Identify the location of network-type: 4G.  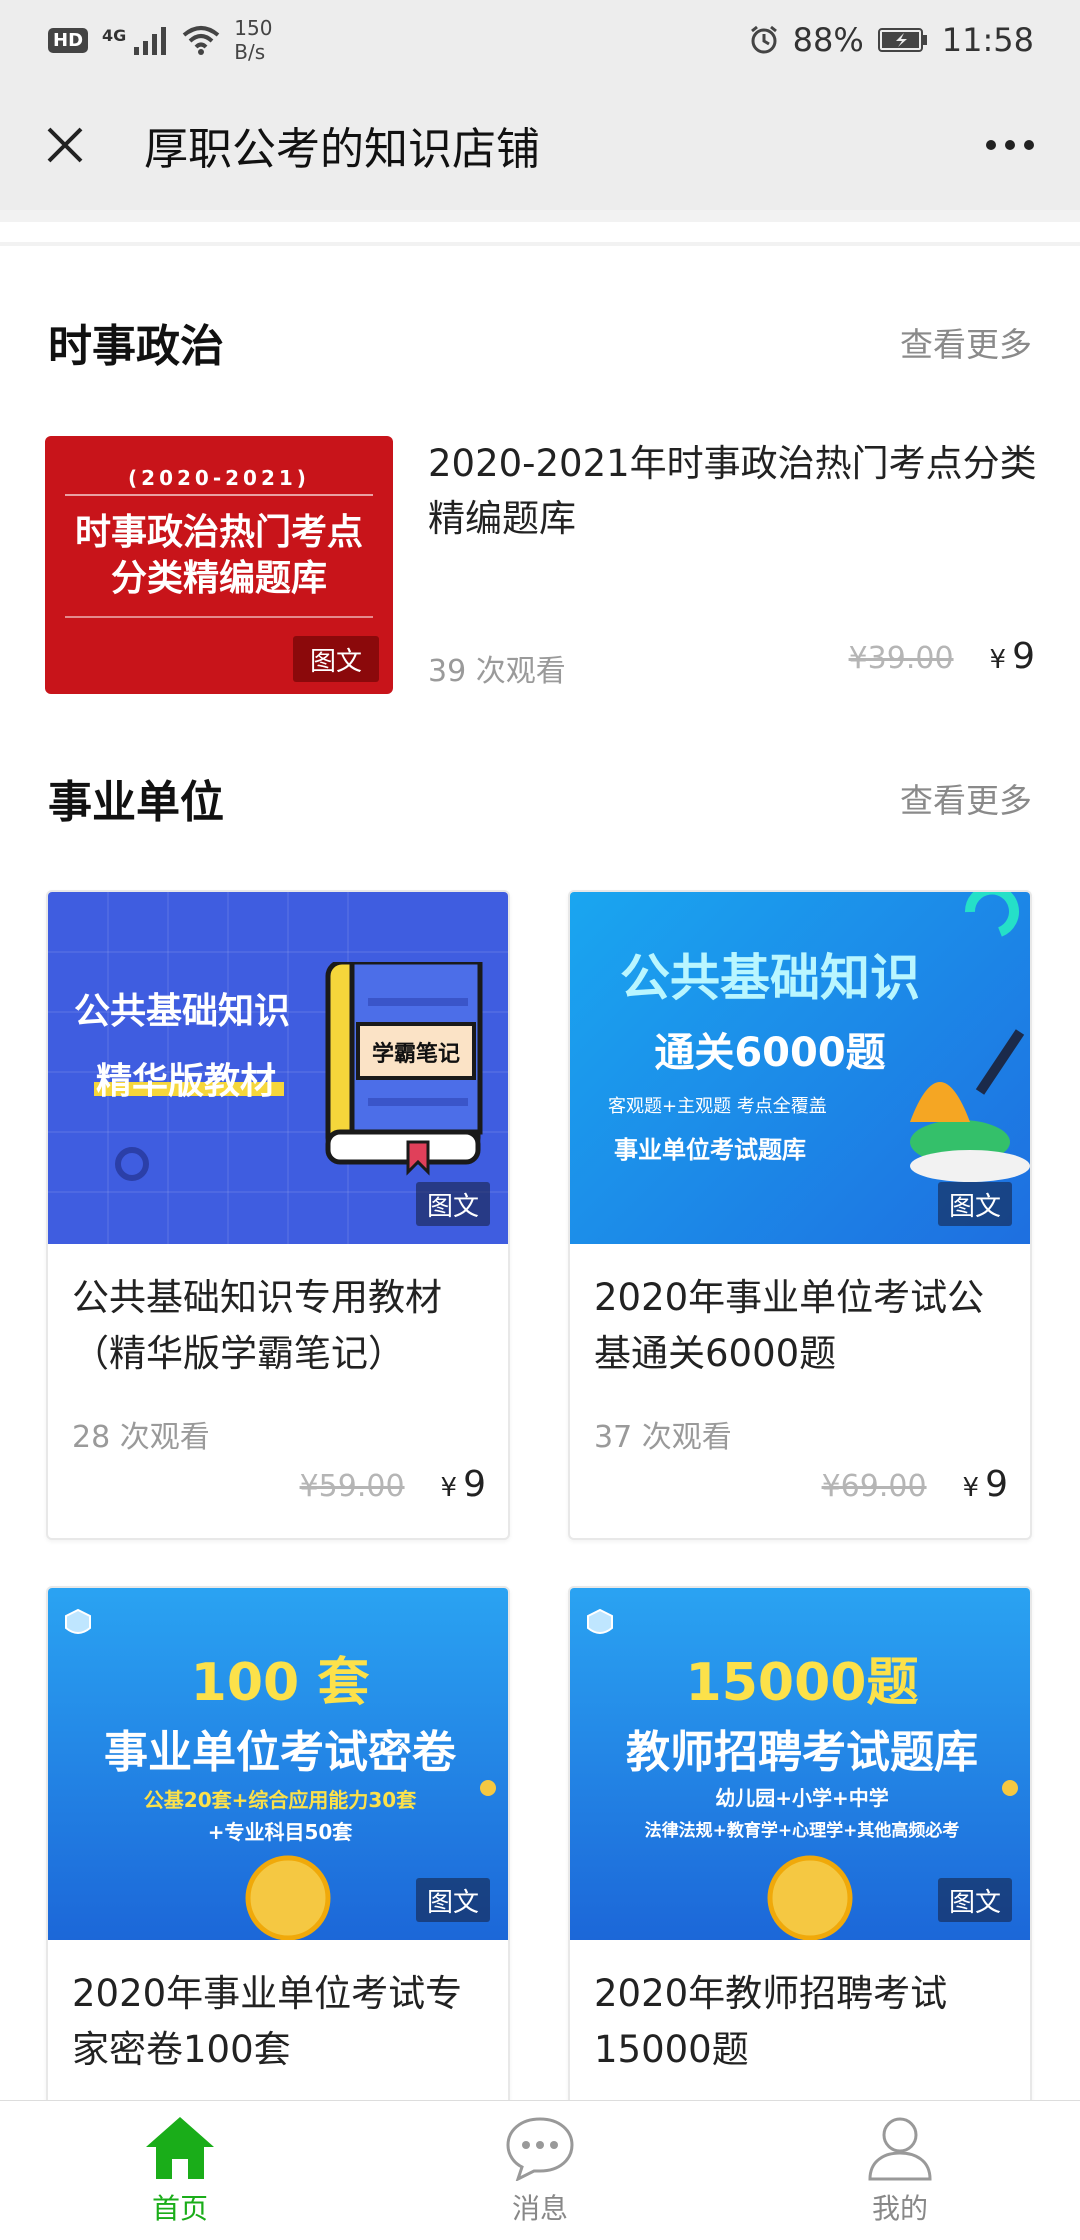
(114, 35).